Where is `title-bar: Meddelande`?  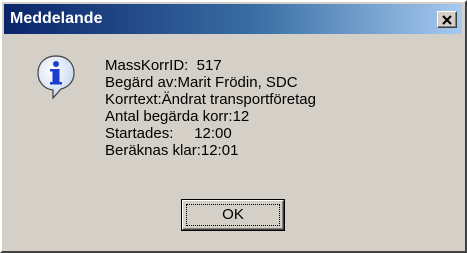
title-bar: Meddelande is located at coordinates (233, 19).